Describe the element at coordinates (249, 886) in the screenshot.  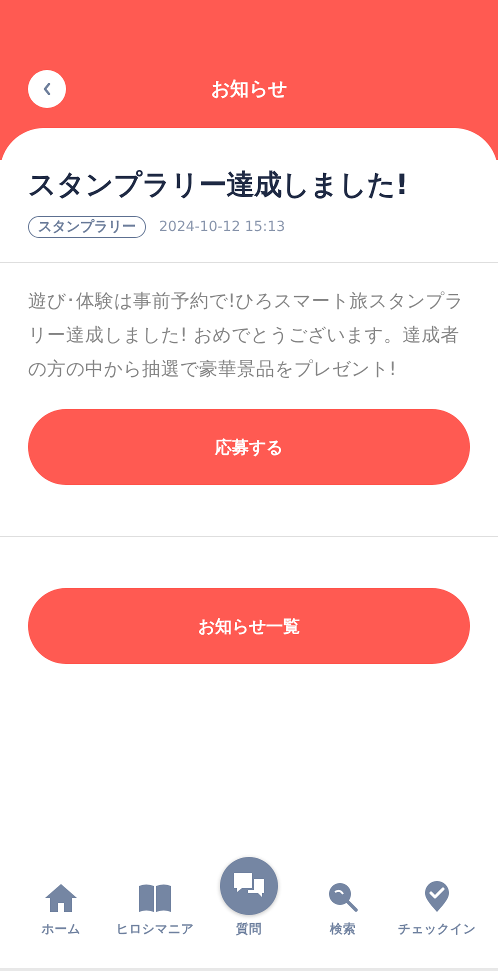
I see `chat-question-icon` at that location.